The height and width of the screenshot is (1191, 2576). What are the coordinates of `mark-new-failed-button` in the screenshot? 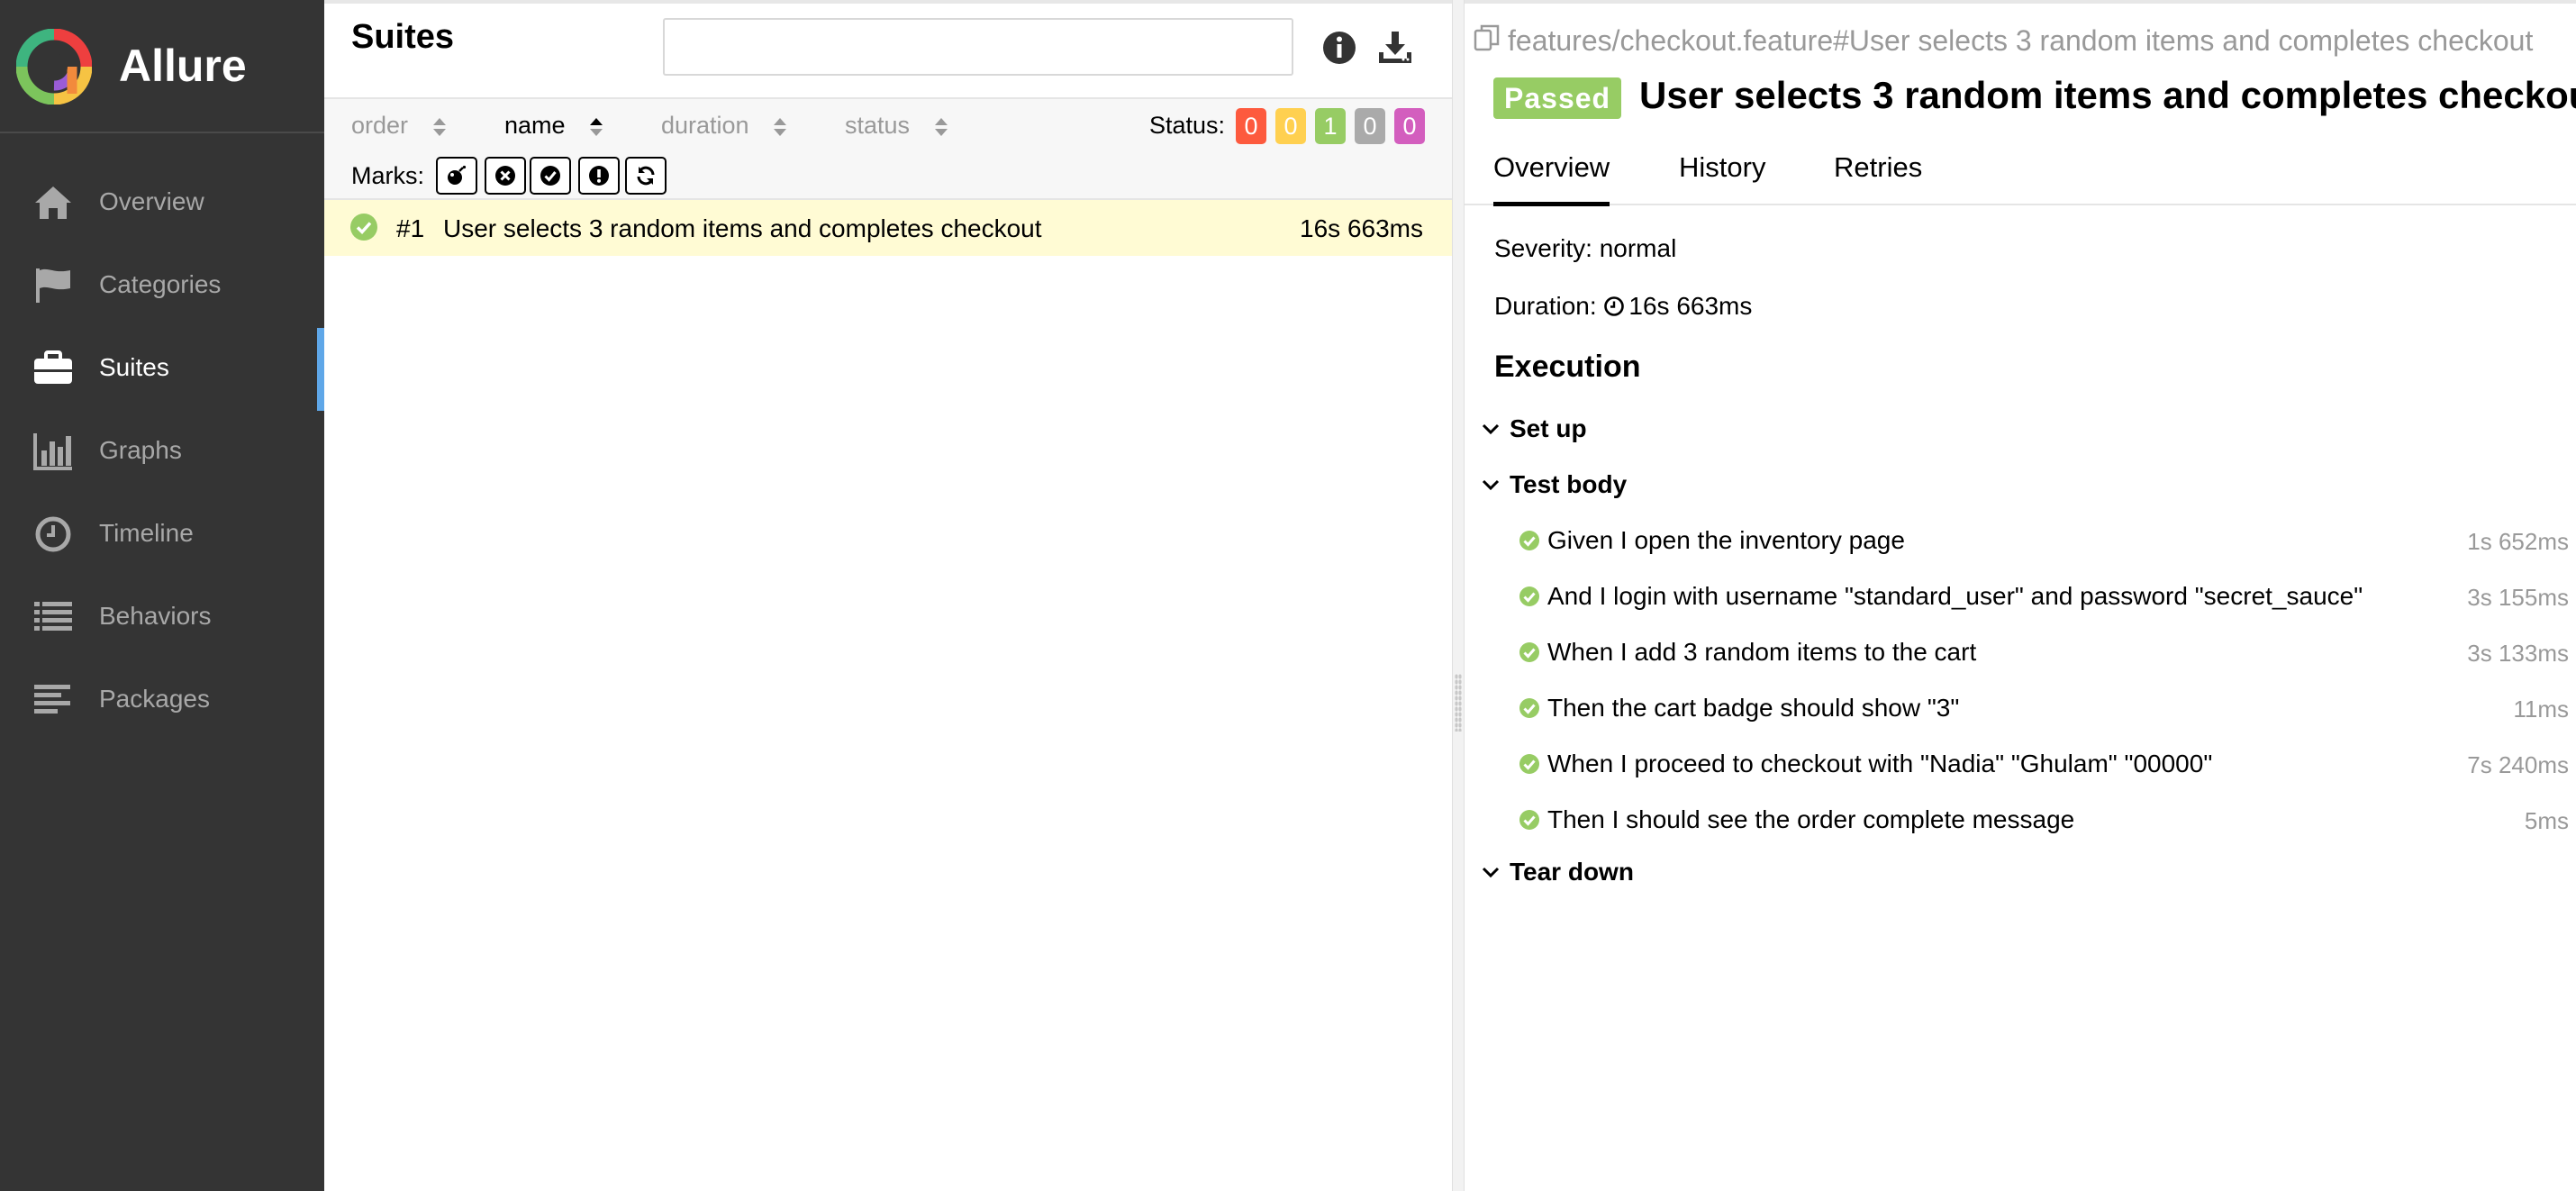 It's located at (505, 176).